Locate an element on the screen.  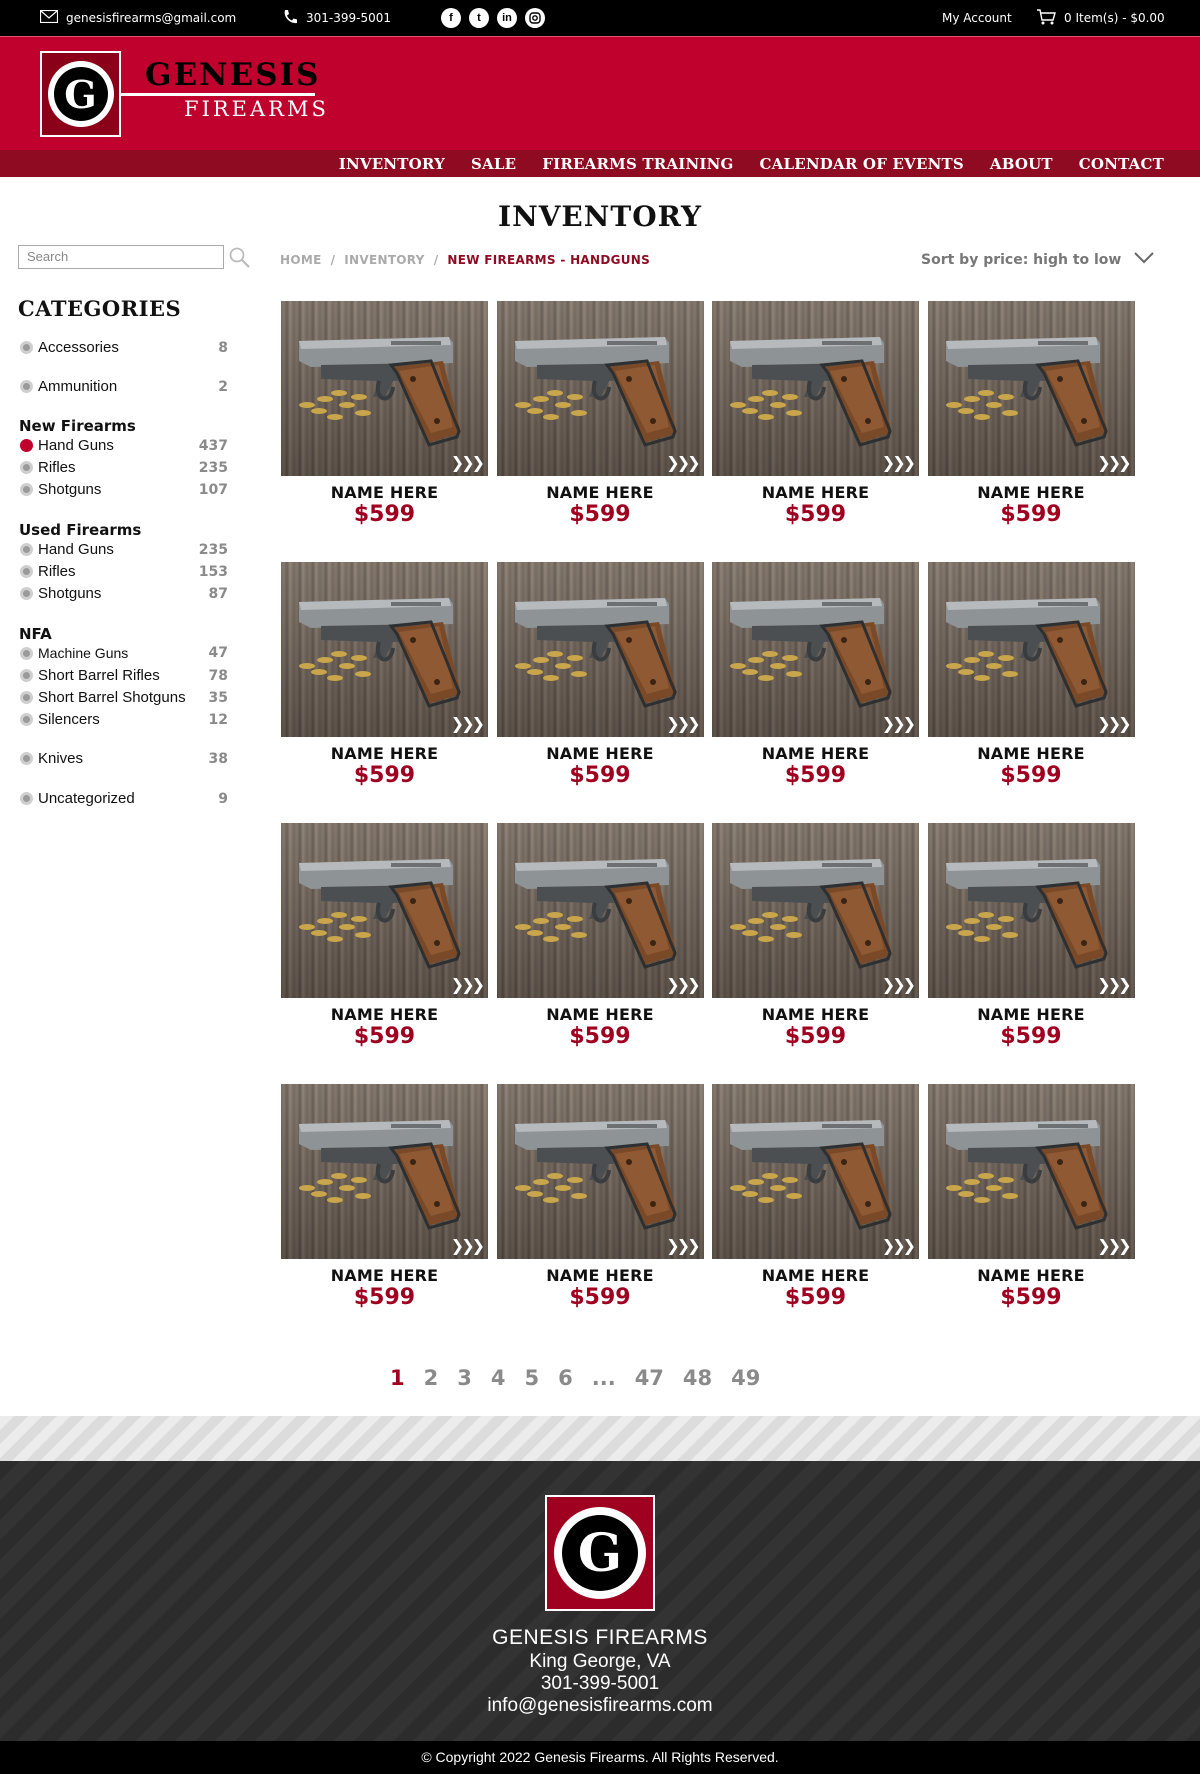
category-item: Hand Guns 235 is located at coordinates (124, 549).